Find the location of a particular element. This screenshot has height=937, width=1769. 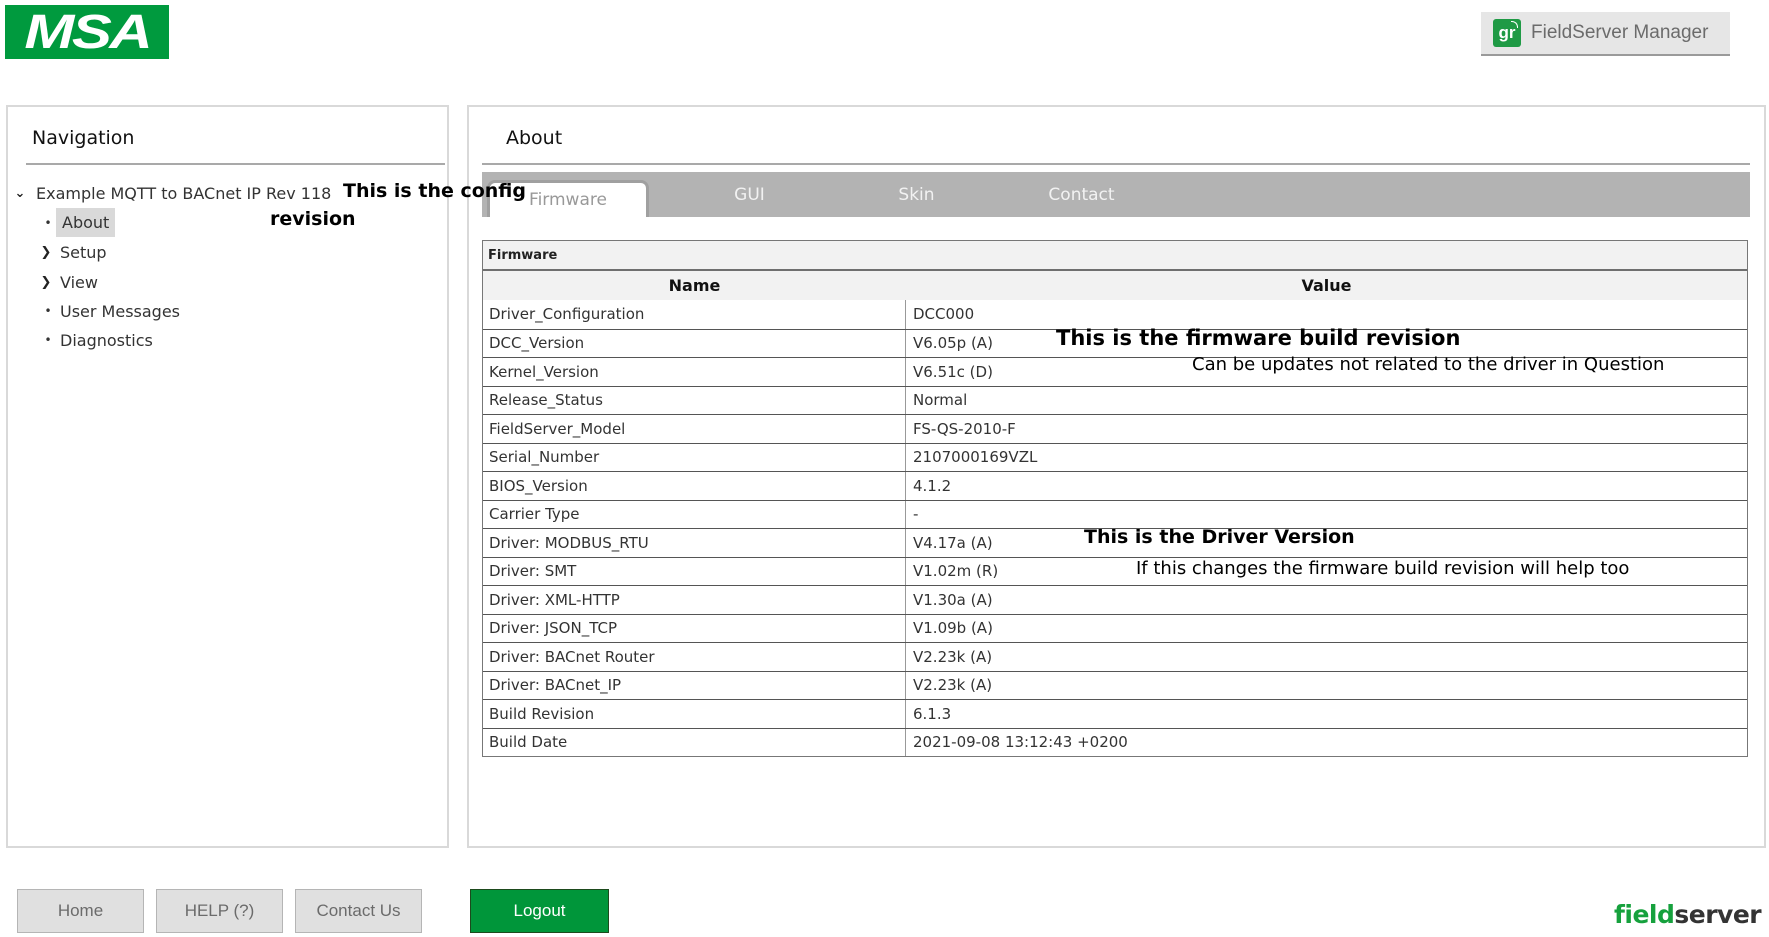

row-value: V1.09b (A) is located at coordinates (953, 628).